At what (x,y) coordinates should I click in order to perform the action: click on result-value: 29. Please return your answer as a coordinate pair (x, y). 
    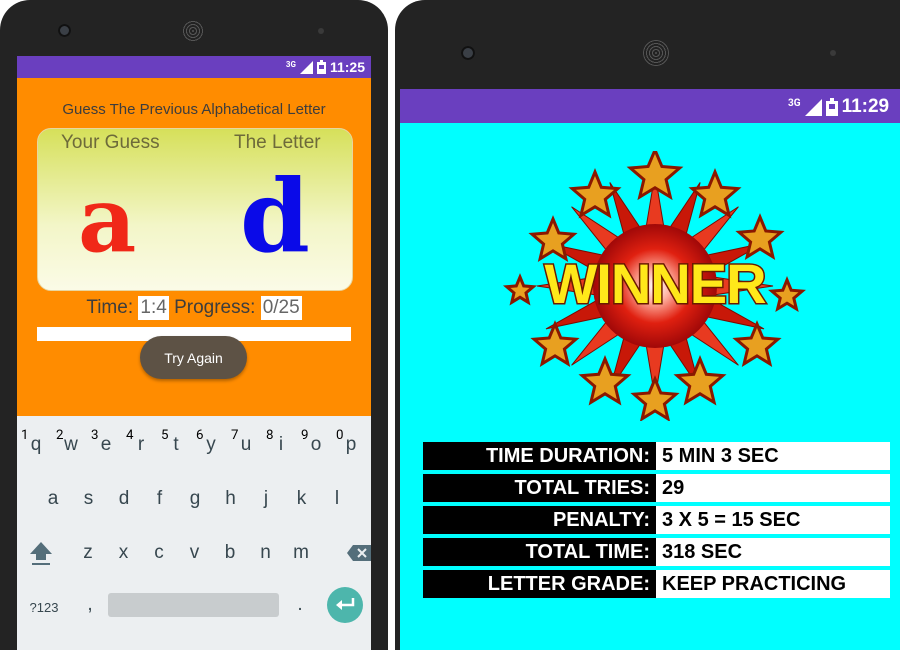
    Looking at the image, I should click on (773, 488).